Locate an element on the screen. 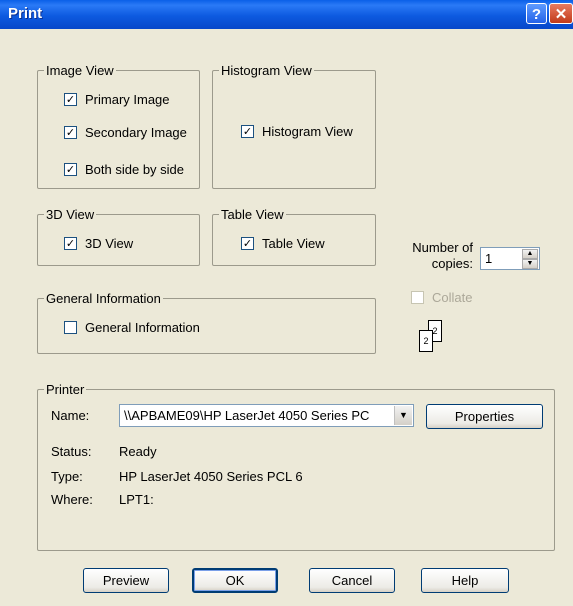 Image resolution: width=573 pixels, height=606 pixels. printer-legend: Printer is located at coordinates (65, 389).